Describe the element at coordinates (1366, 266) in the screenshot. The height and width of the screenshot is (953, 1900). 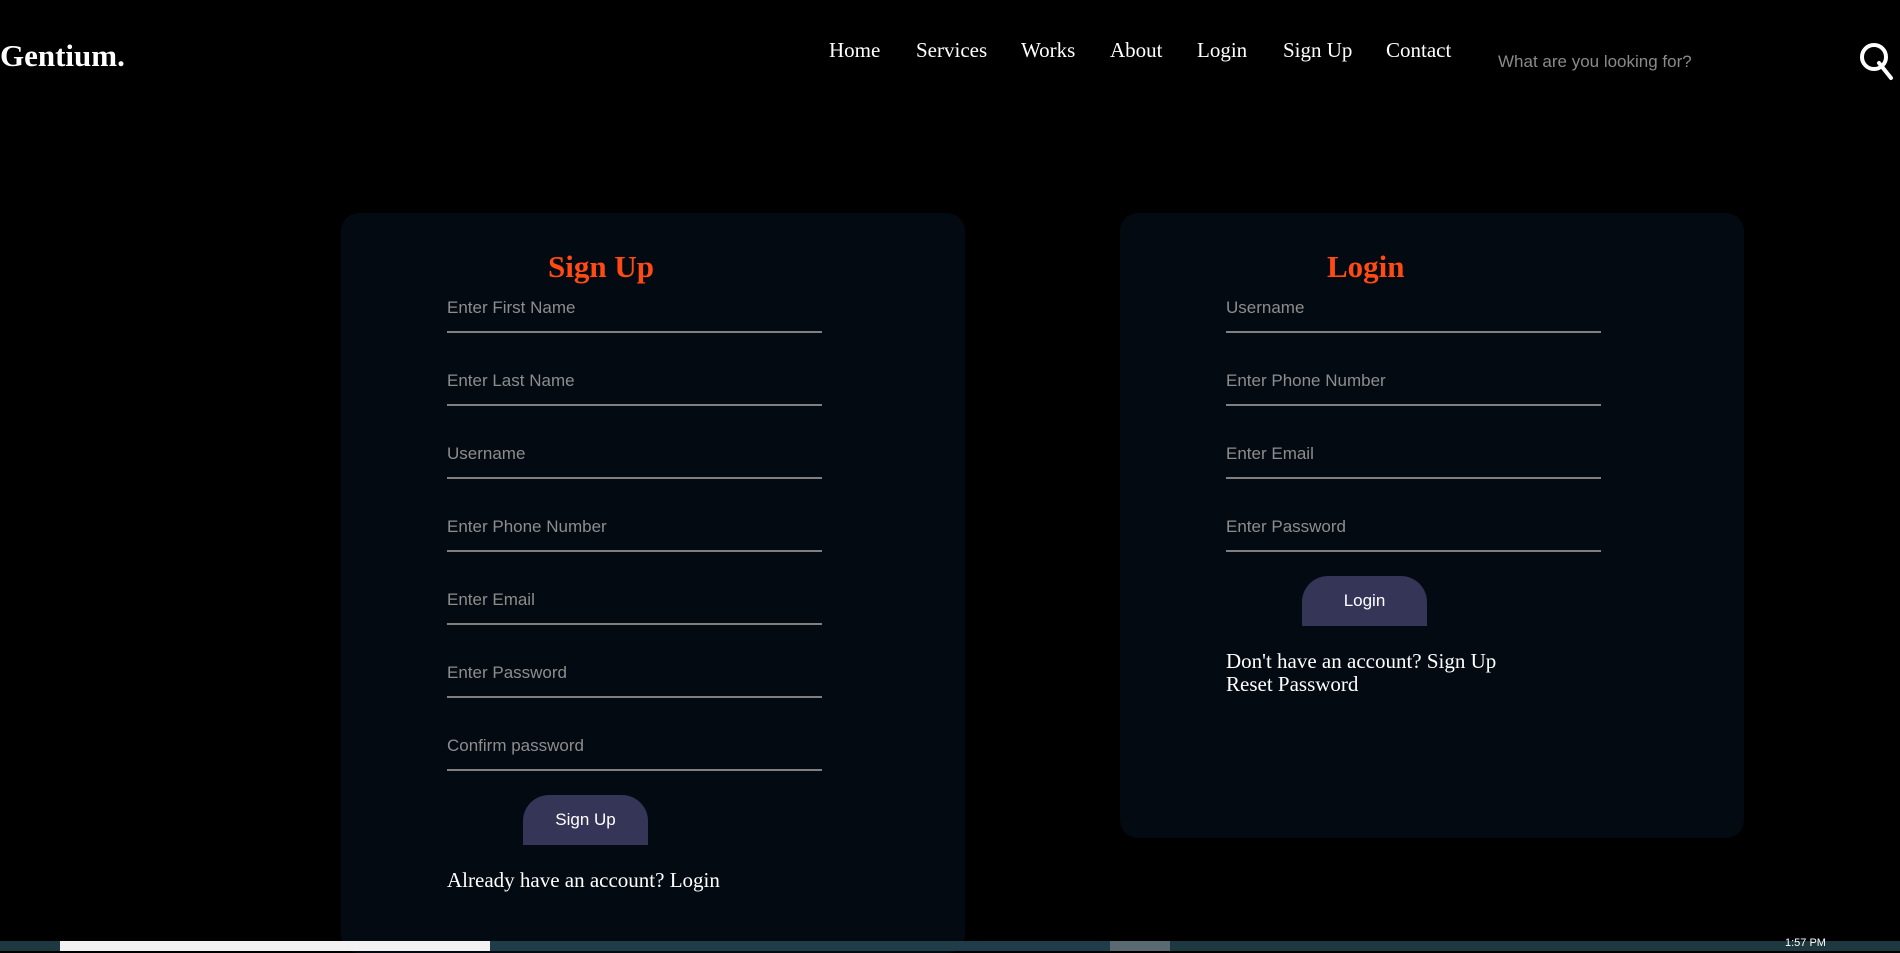
I see `login-title: Login` at that location.